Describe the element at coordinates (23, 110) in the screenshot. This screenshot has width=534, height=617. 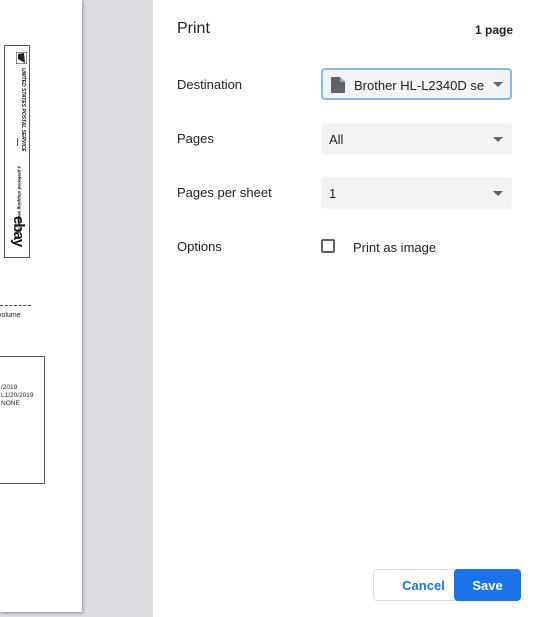
I see `usps-text: UNITED STATES POSTAL SERVICE` at that location.